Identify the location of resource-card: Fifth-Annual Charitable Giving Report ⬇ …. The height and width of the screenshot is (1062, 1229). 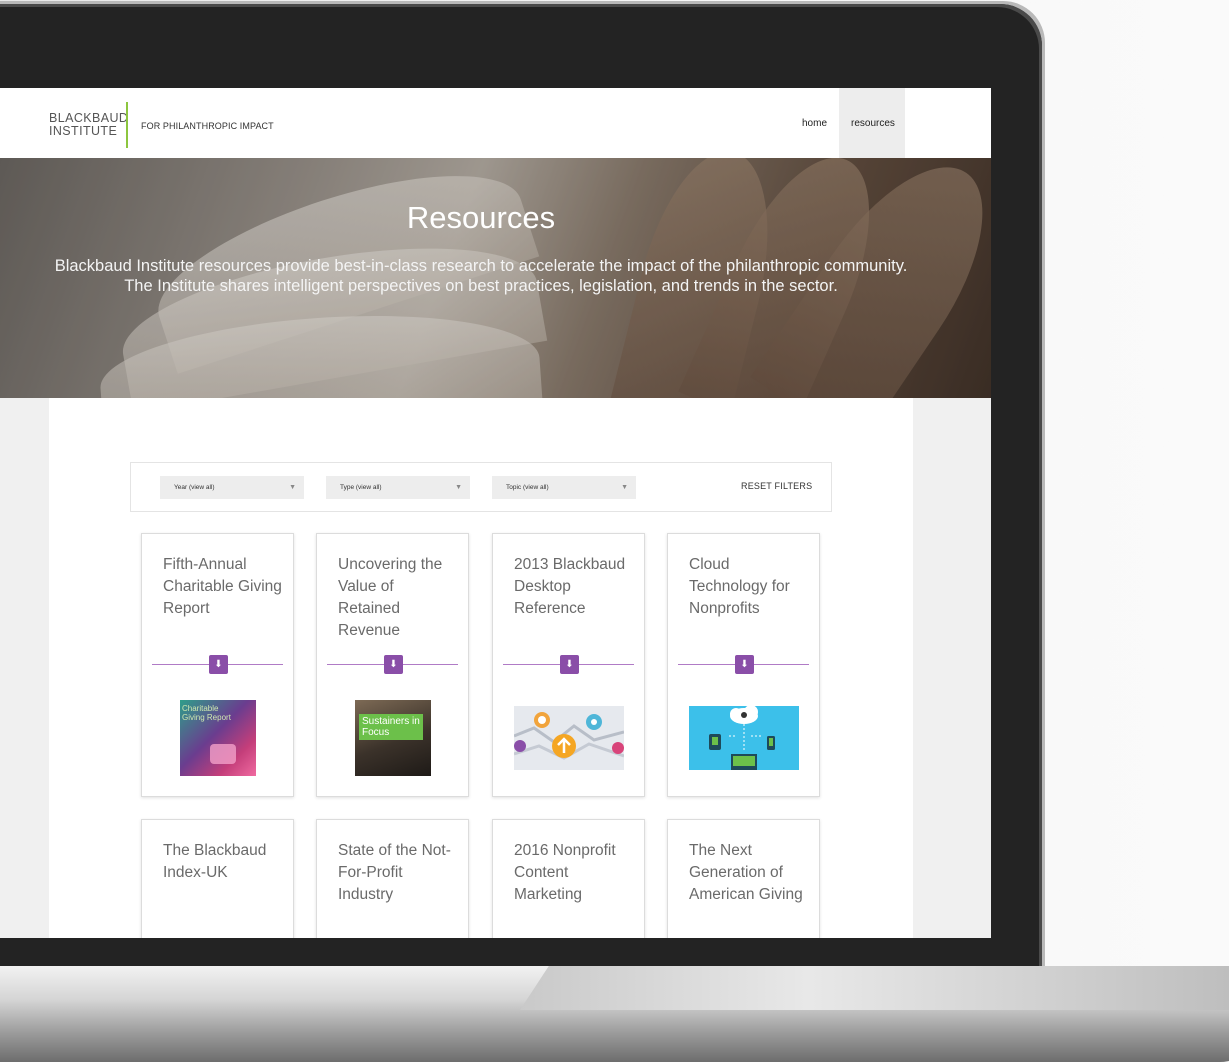
(217, 665).